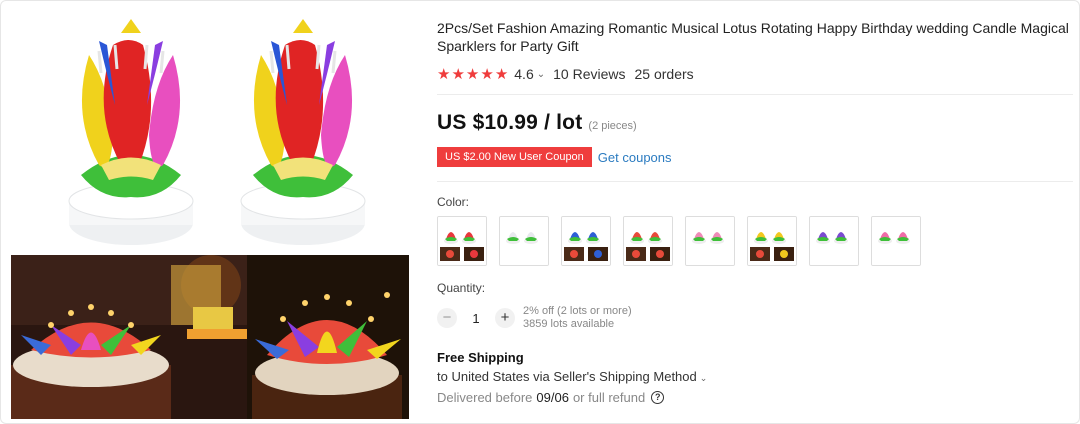 Image resolution: width=1080 pixels, height=424 pixels. I want to click on shipping-title: Free Shipping, so click(480, 357).